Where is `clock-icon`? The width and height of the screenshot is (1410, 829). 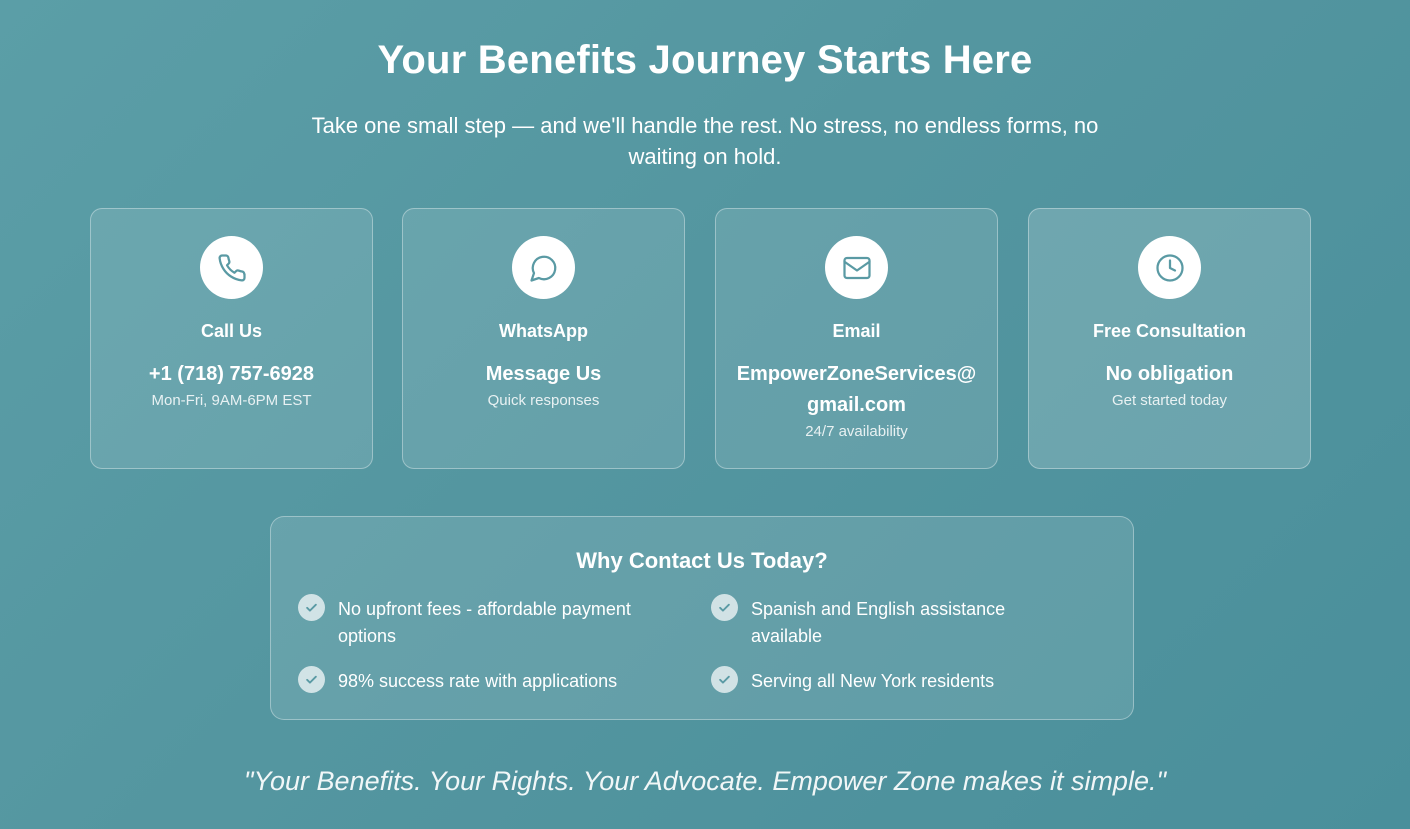
clock-icon is located at coordinates (1169, 267).